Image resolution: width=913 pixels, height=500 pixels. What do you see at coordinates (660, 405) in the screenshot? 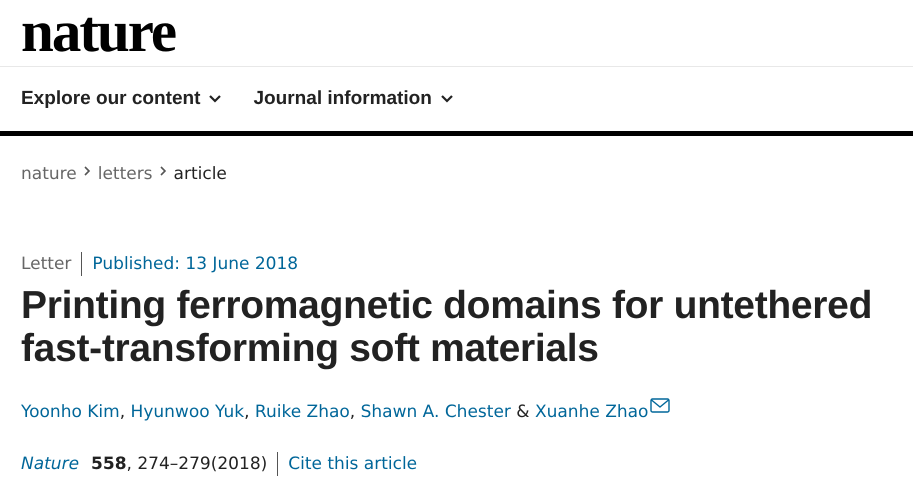
I see `envelope-icon` at bounding box center [660, 405].